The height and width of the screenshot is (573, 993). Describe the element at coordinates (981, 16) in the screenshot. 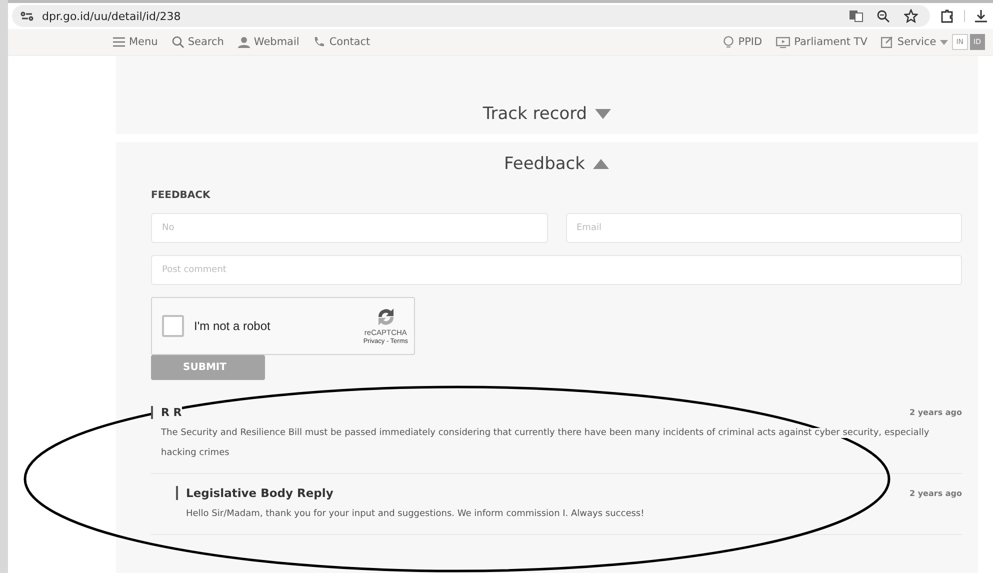

I see `download-icon` at that location.